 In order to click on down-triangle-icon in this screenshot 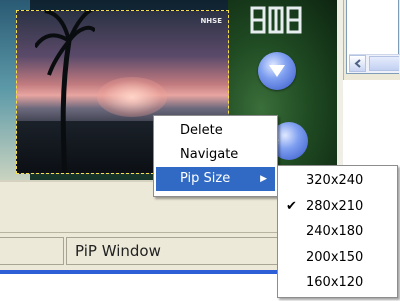, I will do `click(277, 71)`.